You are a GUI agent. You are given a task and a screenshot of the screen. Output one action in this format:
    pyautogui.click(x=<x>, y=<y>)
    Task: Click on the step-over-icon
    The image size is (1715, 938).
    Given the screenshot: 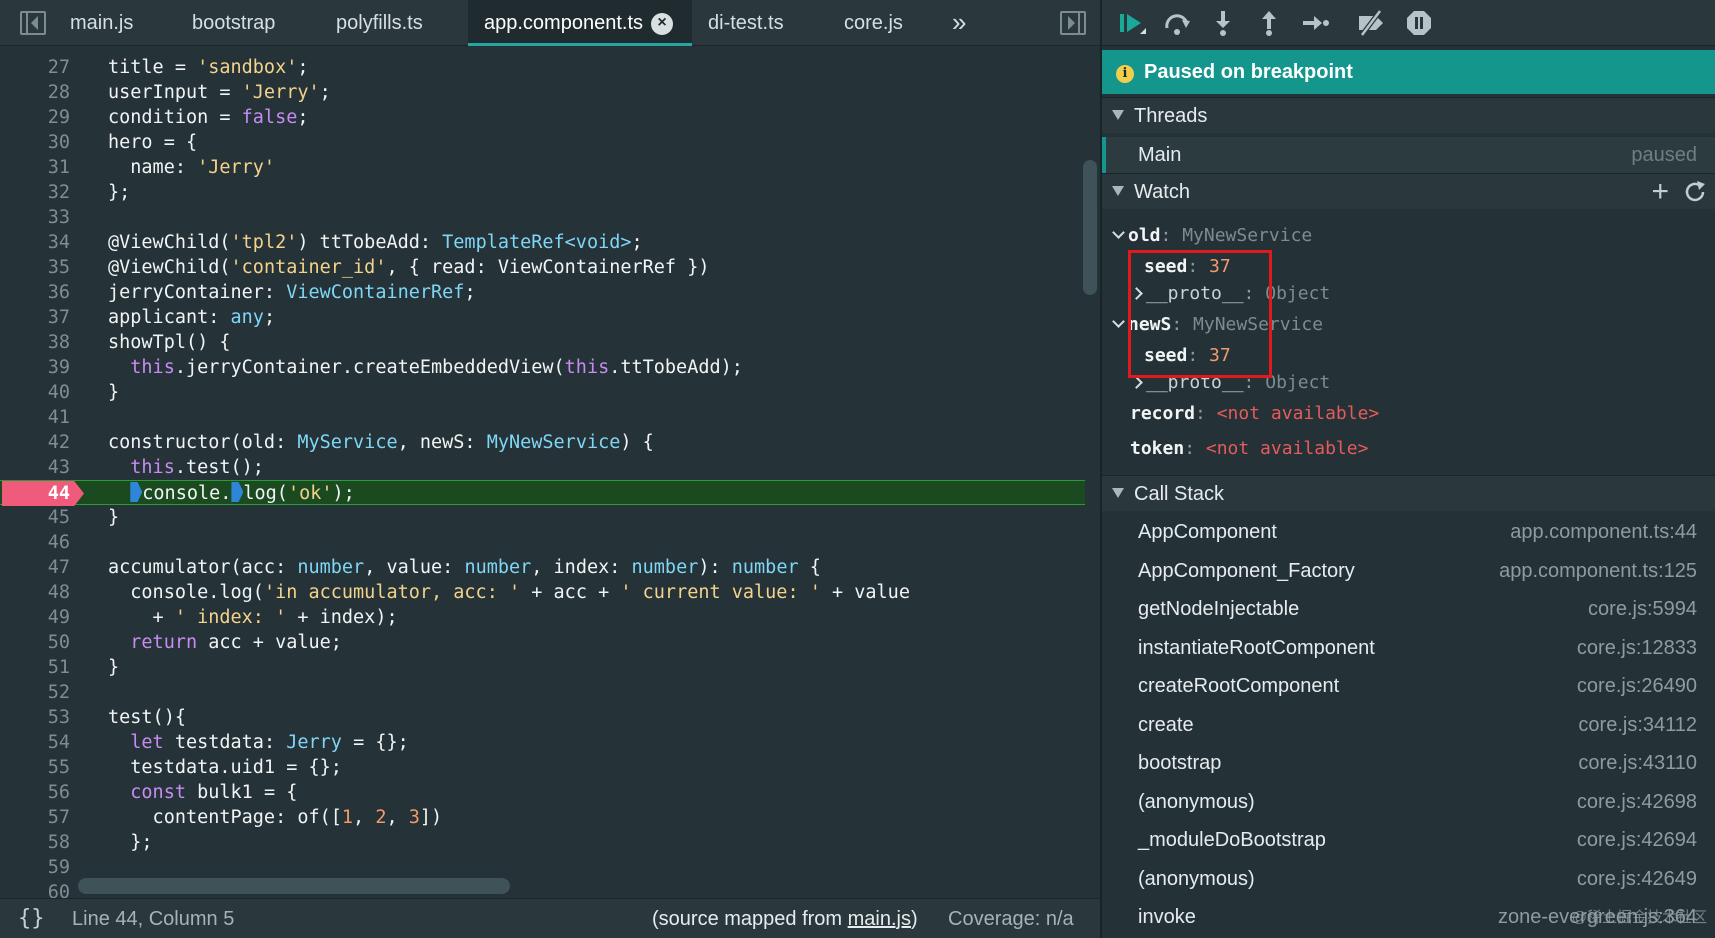 What is the action you would take?
    pyautogui.click(x=1177, y=23)
    